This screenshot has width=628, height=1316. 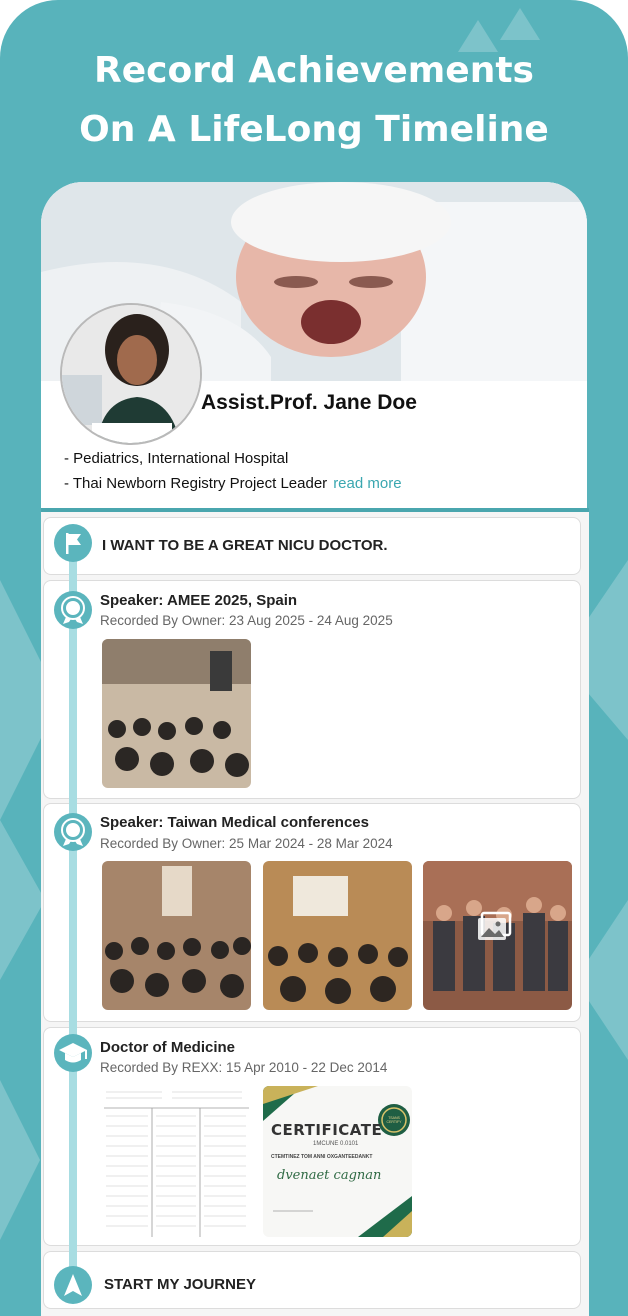 I want to click on graduation-cap-icon, so click(x=73, y=1053).